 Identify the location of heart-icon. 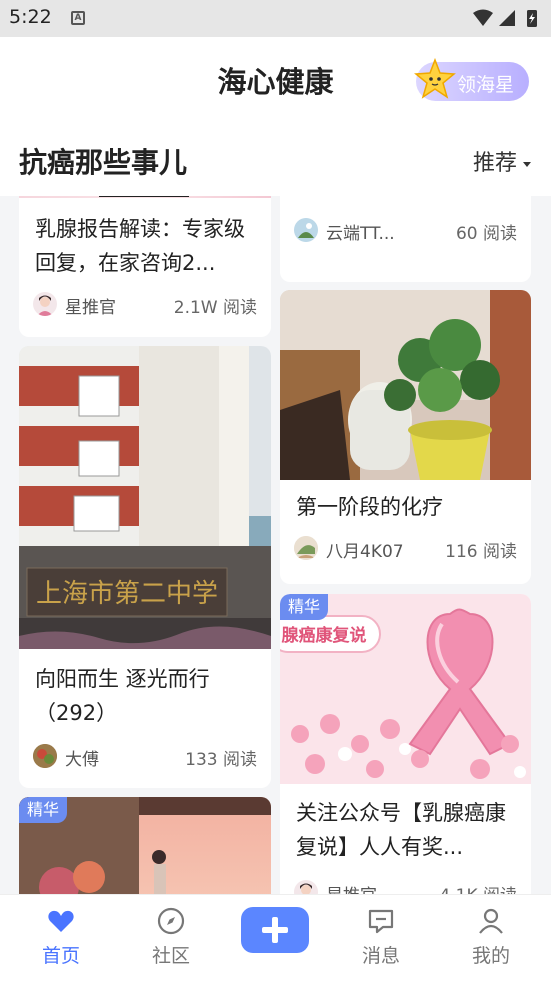
(61, 921).